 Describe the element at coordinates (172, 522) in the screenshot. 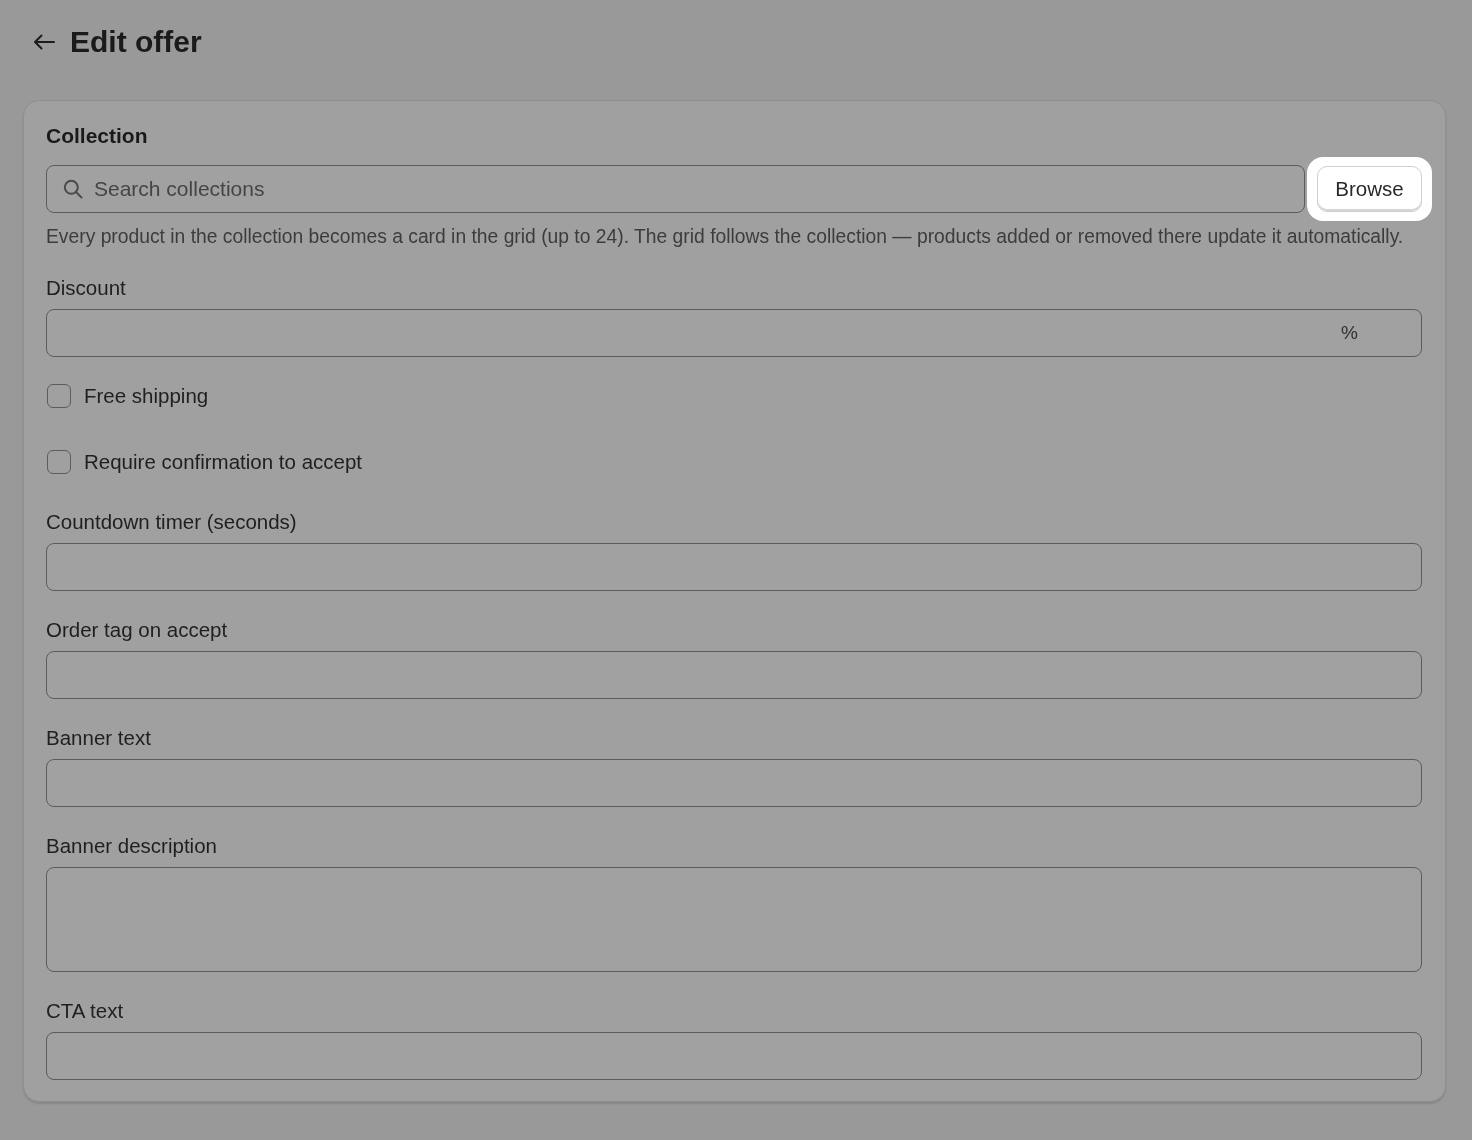

I see `field-label: Countdown timer (seconds)` at that location.